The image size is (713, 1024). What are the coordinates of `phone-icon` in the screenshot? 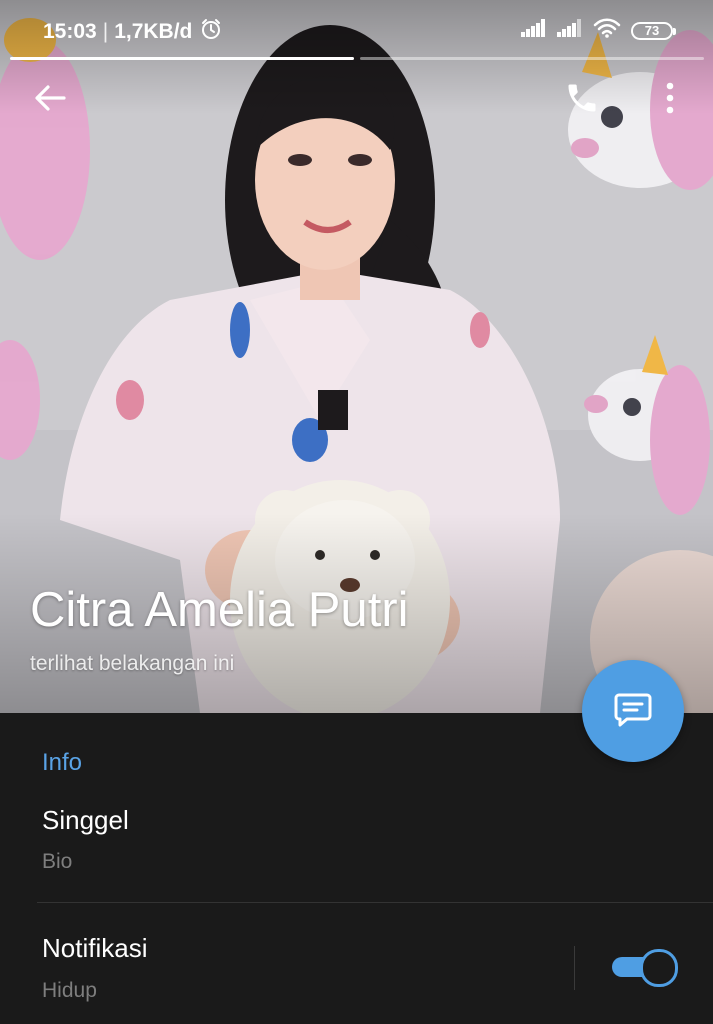 It's located at (582, 100).